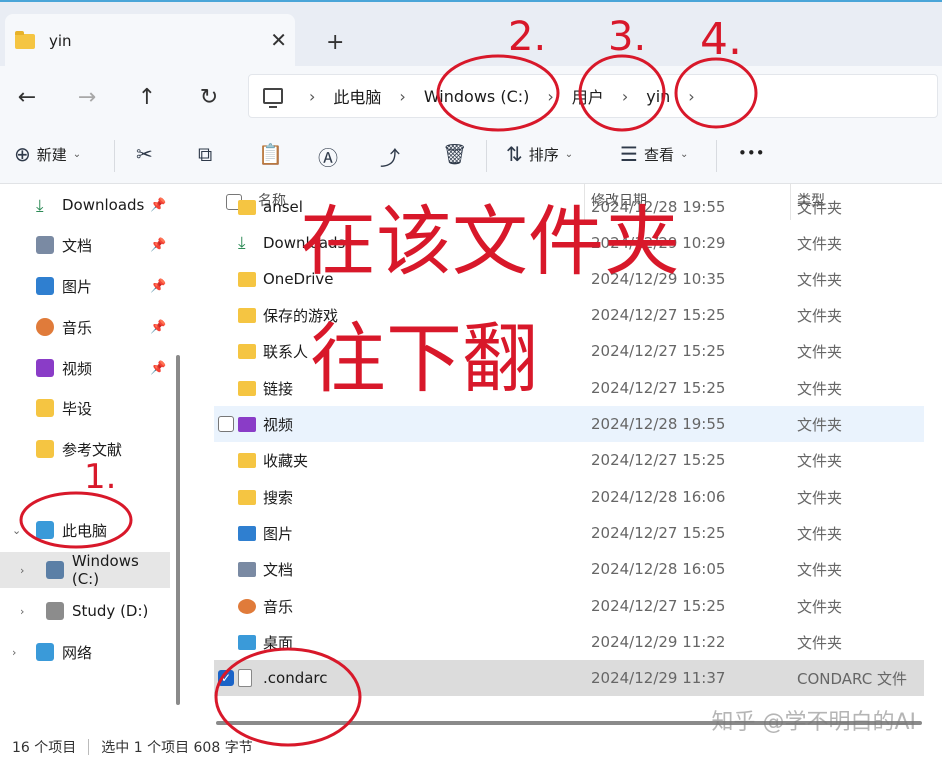 The width and height of the screenshot is (942, 761). What do you see at coordinates (658, 569) in the screenshot?
I see `file-date: 2024/12/28 16:05` at bounding box center [658, 569].